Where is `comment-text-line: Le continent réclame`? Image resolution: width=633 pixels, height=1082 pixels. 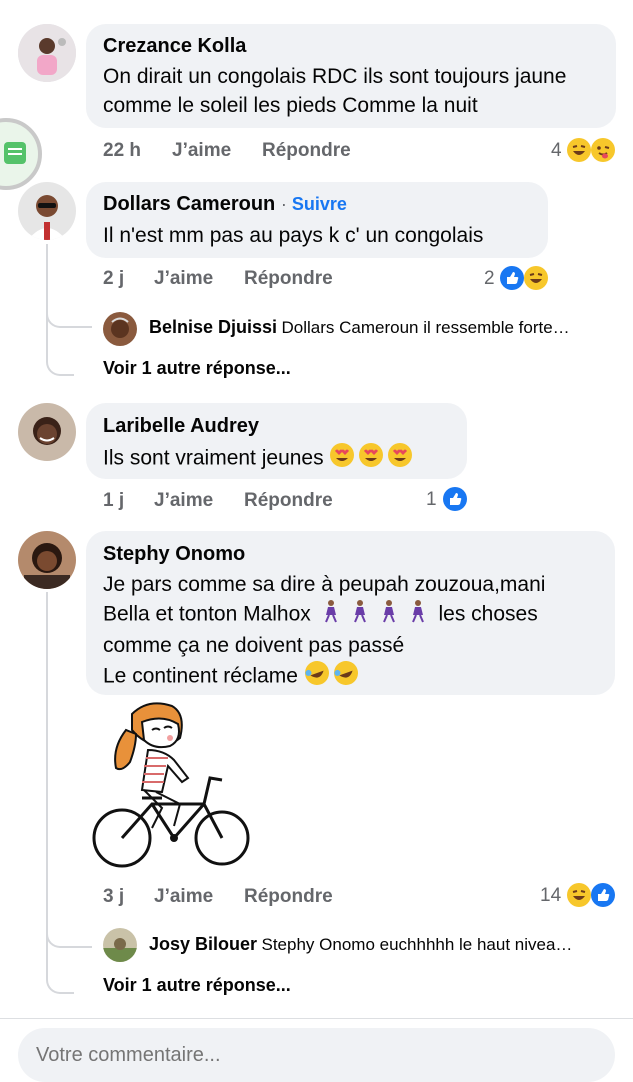
comment-text-line: Le continent réclame is located at coordinates (355, 677).